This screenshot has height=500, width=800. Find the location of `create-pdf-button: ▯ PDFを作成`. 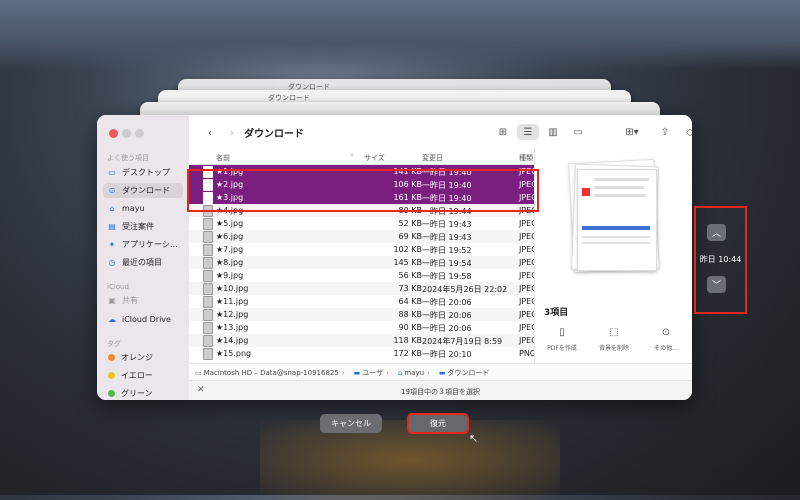

create-pdf-button: ▯ PDFを作成 is located at coordinates (562, 339).